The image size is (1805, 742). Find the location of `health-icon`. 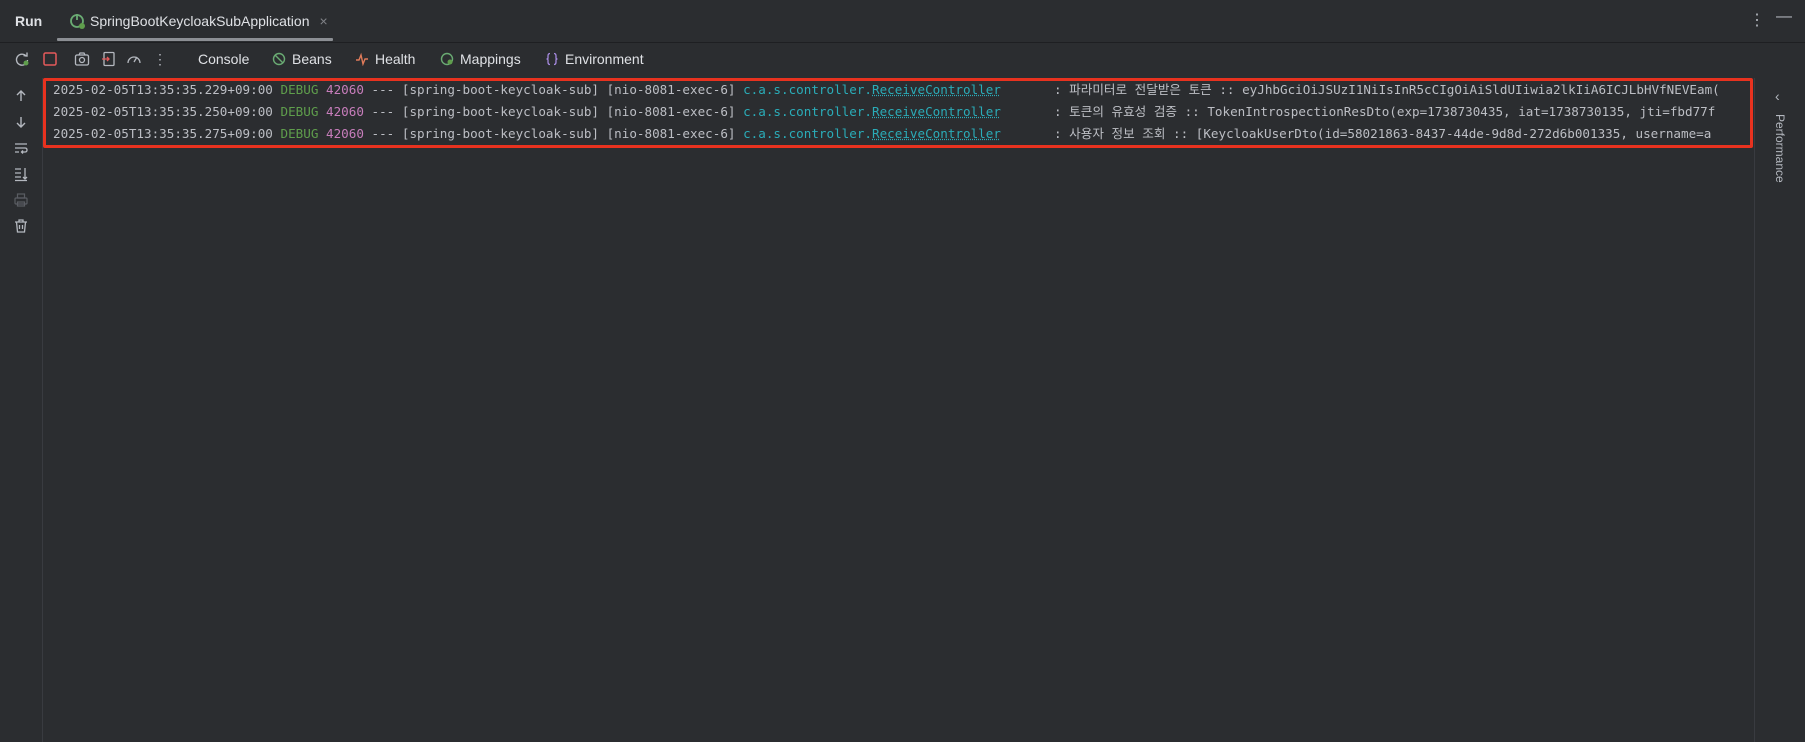

health-icon is located at coordinates (362, 59).